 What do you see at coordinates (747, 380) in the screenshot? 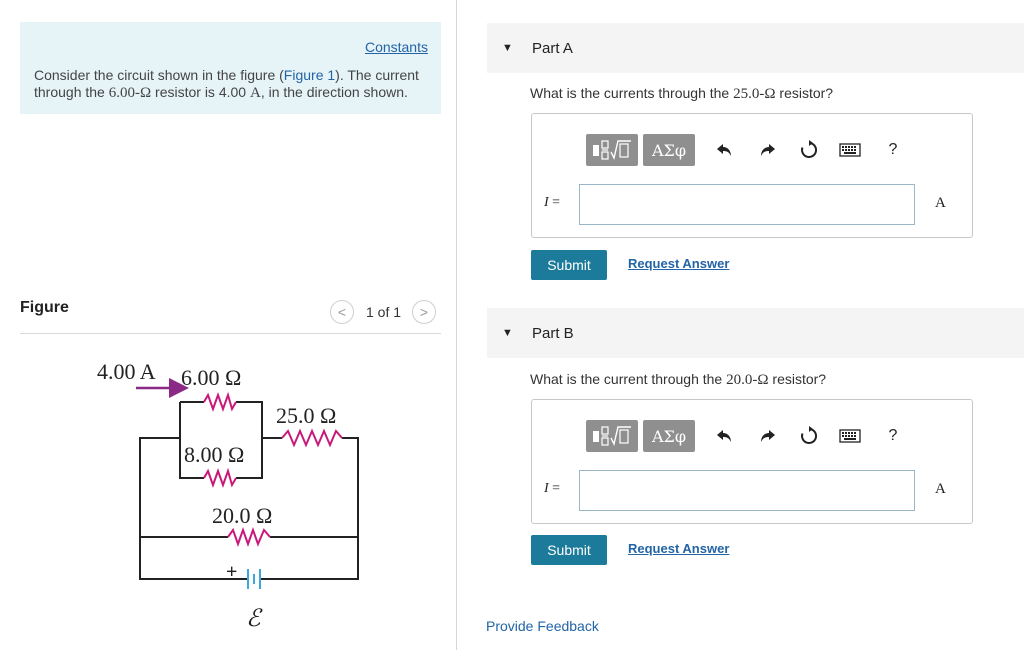
I see `part-b-resistor: 20.0-Ω` at bounding box center [747, 380].